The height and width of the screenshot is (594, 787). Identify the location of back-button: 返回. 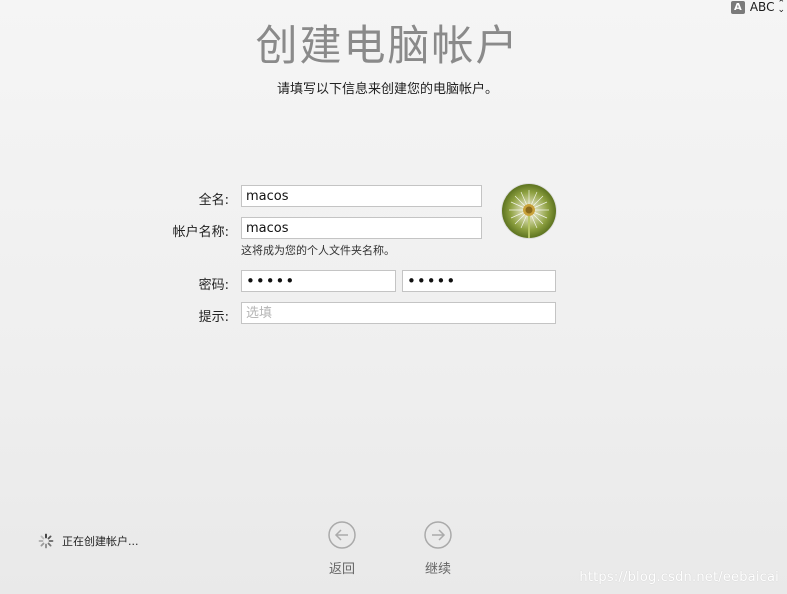
(342, 549).